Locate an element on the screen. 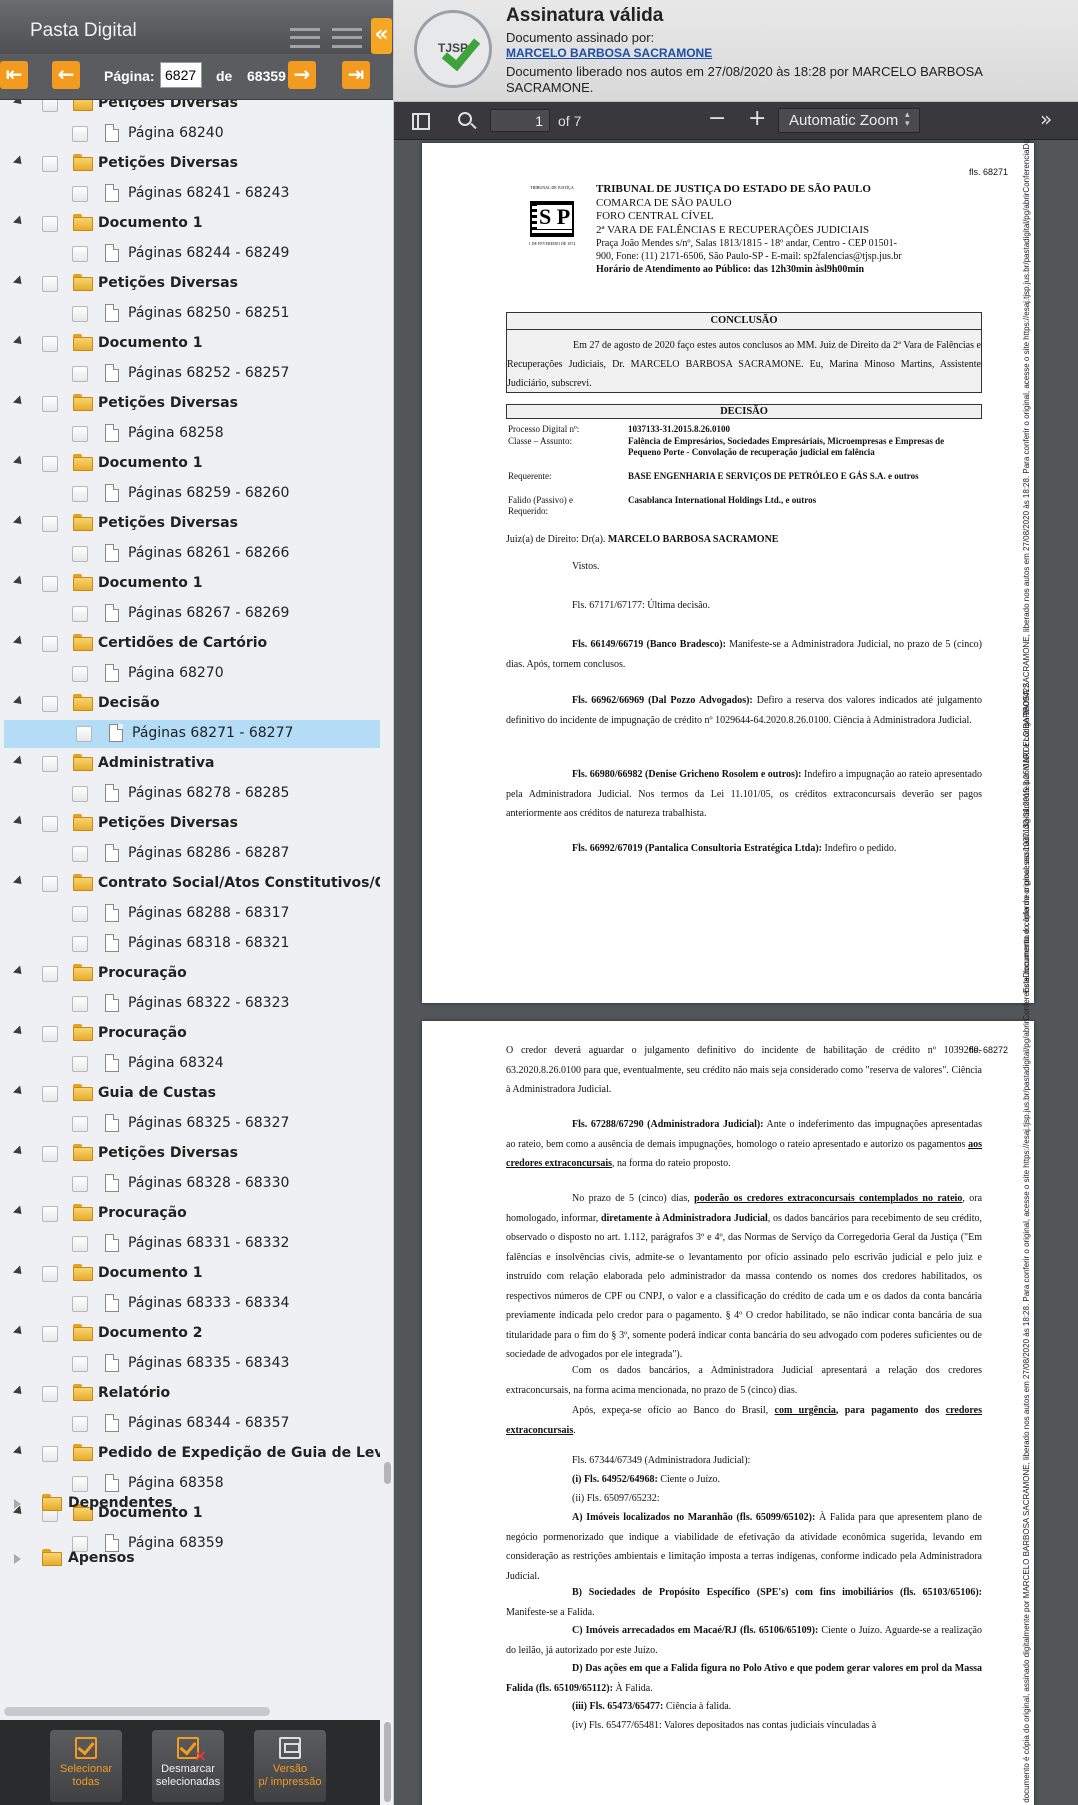 The height and width of the screenshot is (1805, 1078). tree-page-row: Páginas 68288 - 68317 is located at coordinates (190, 914).